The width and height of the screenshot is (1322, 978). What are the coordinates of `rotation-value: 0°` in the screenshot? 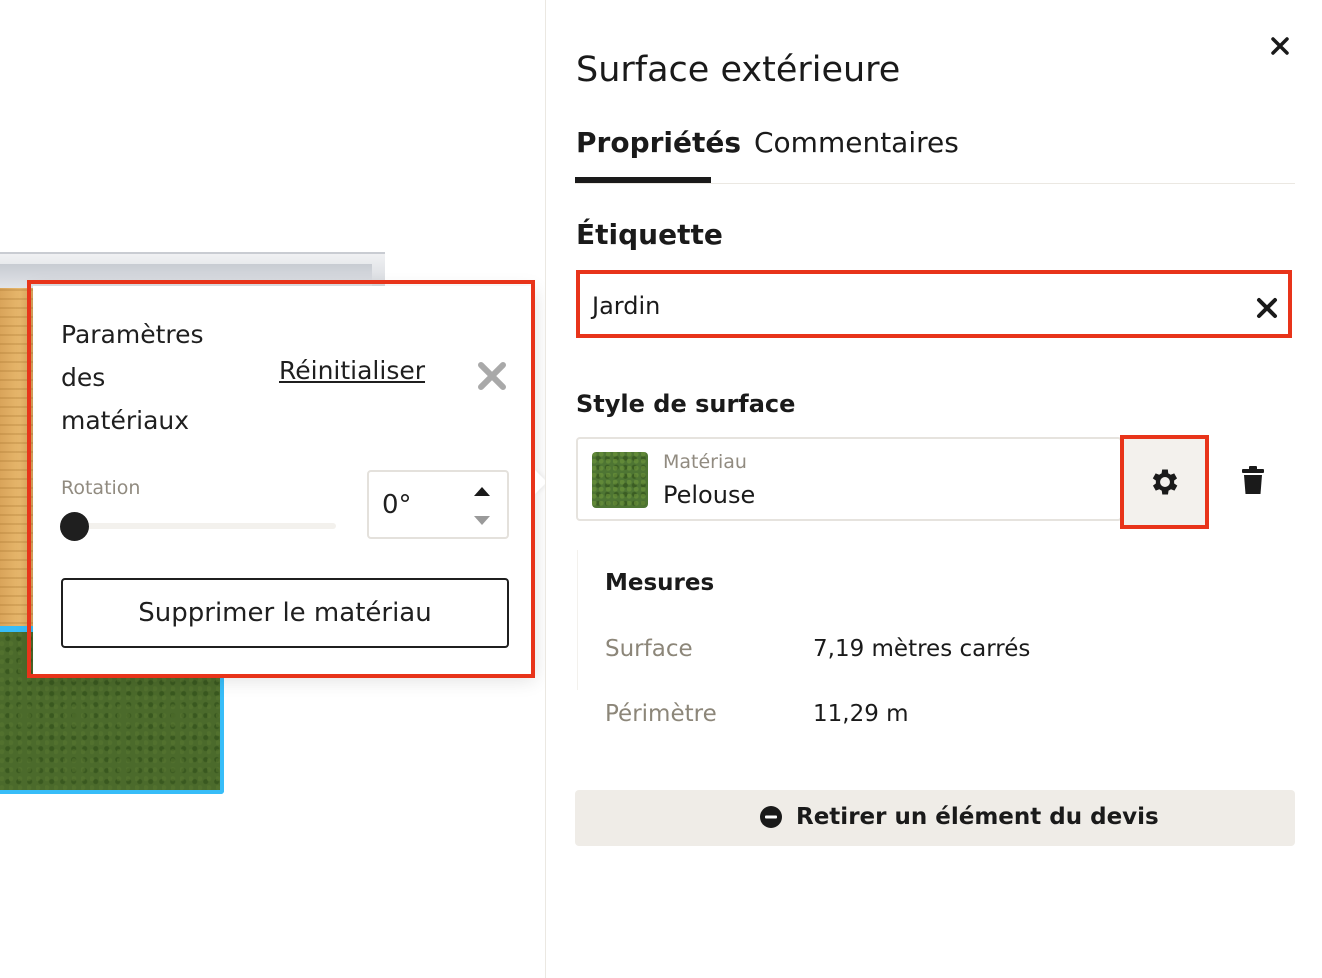 It's located at (397, 505).